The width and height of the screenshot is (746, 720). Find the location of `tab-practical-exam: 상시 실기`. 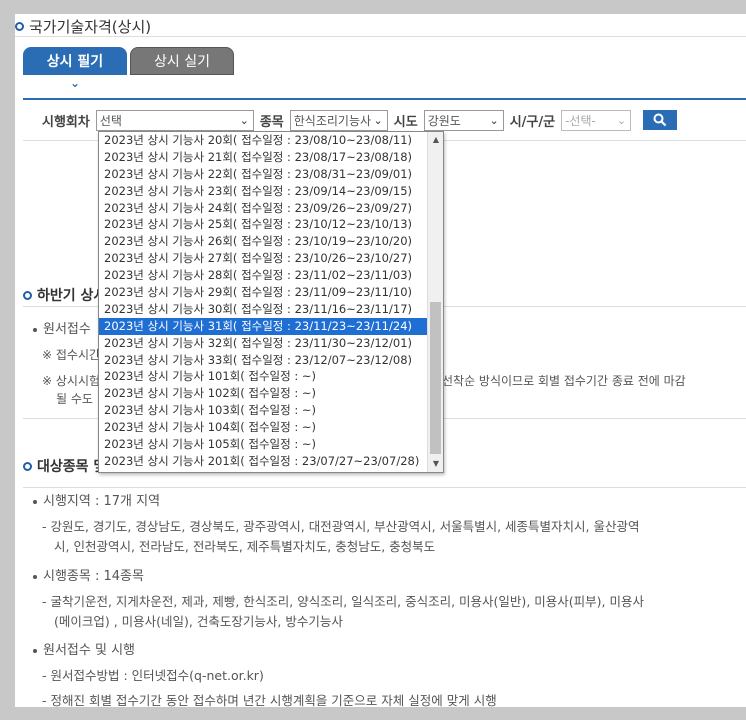

tab-practical-exam: 상시 실기 is located at coordinates (182, 61).